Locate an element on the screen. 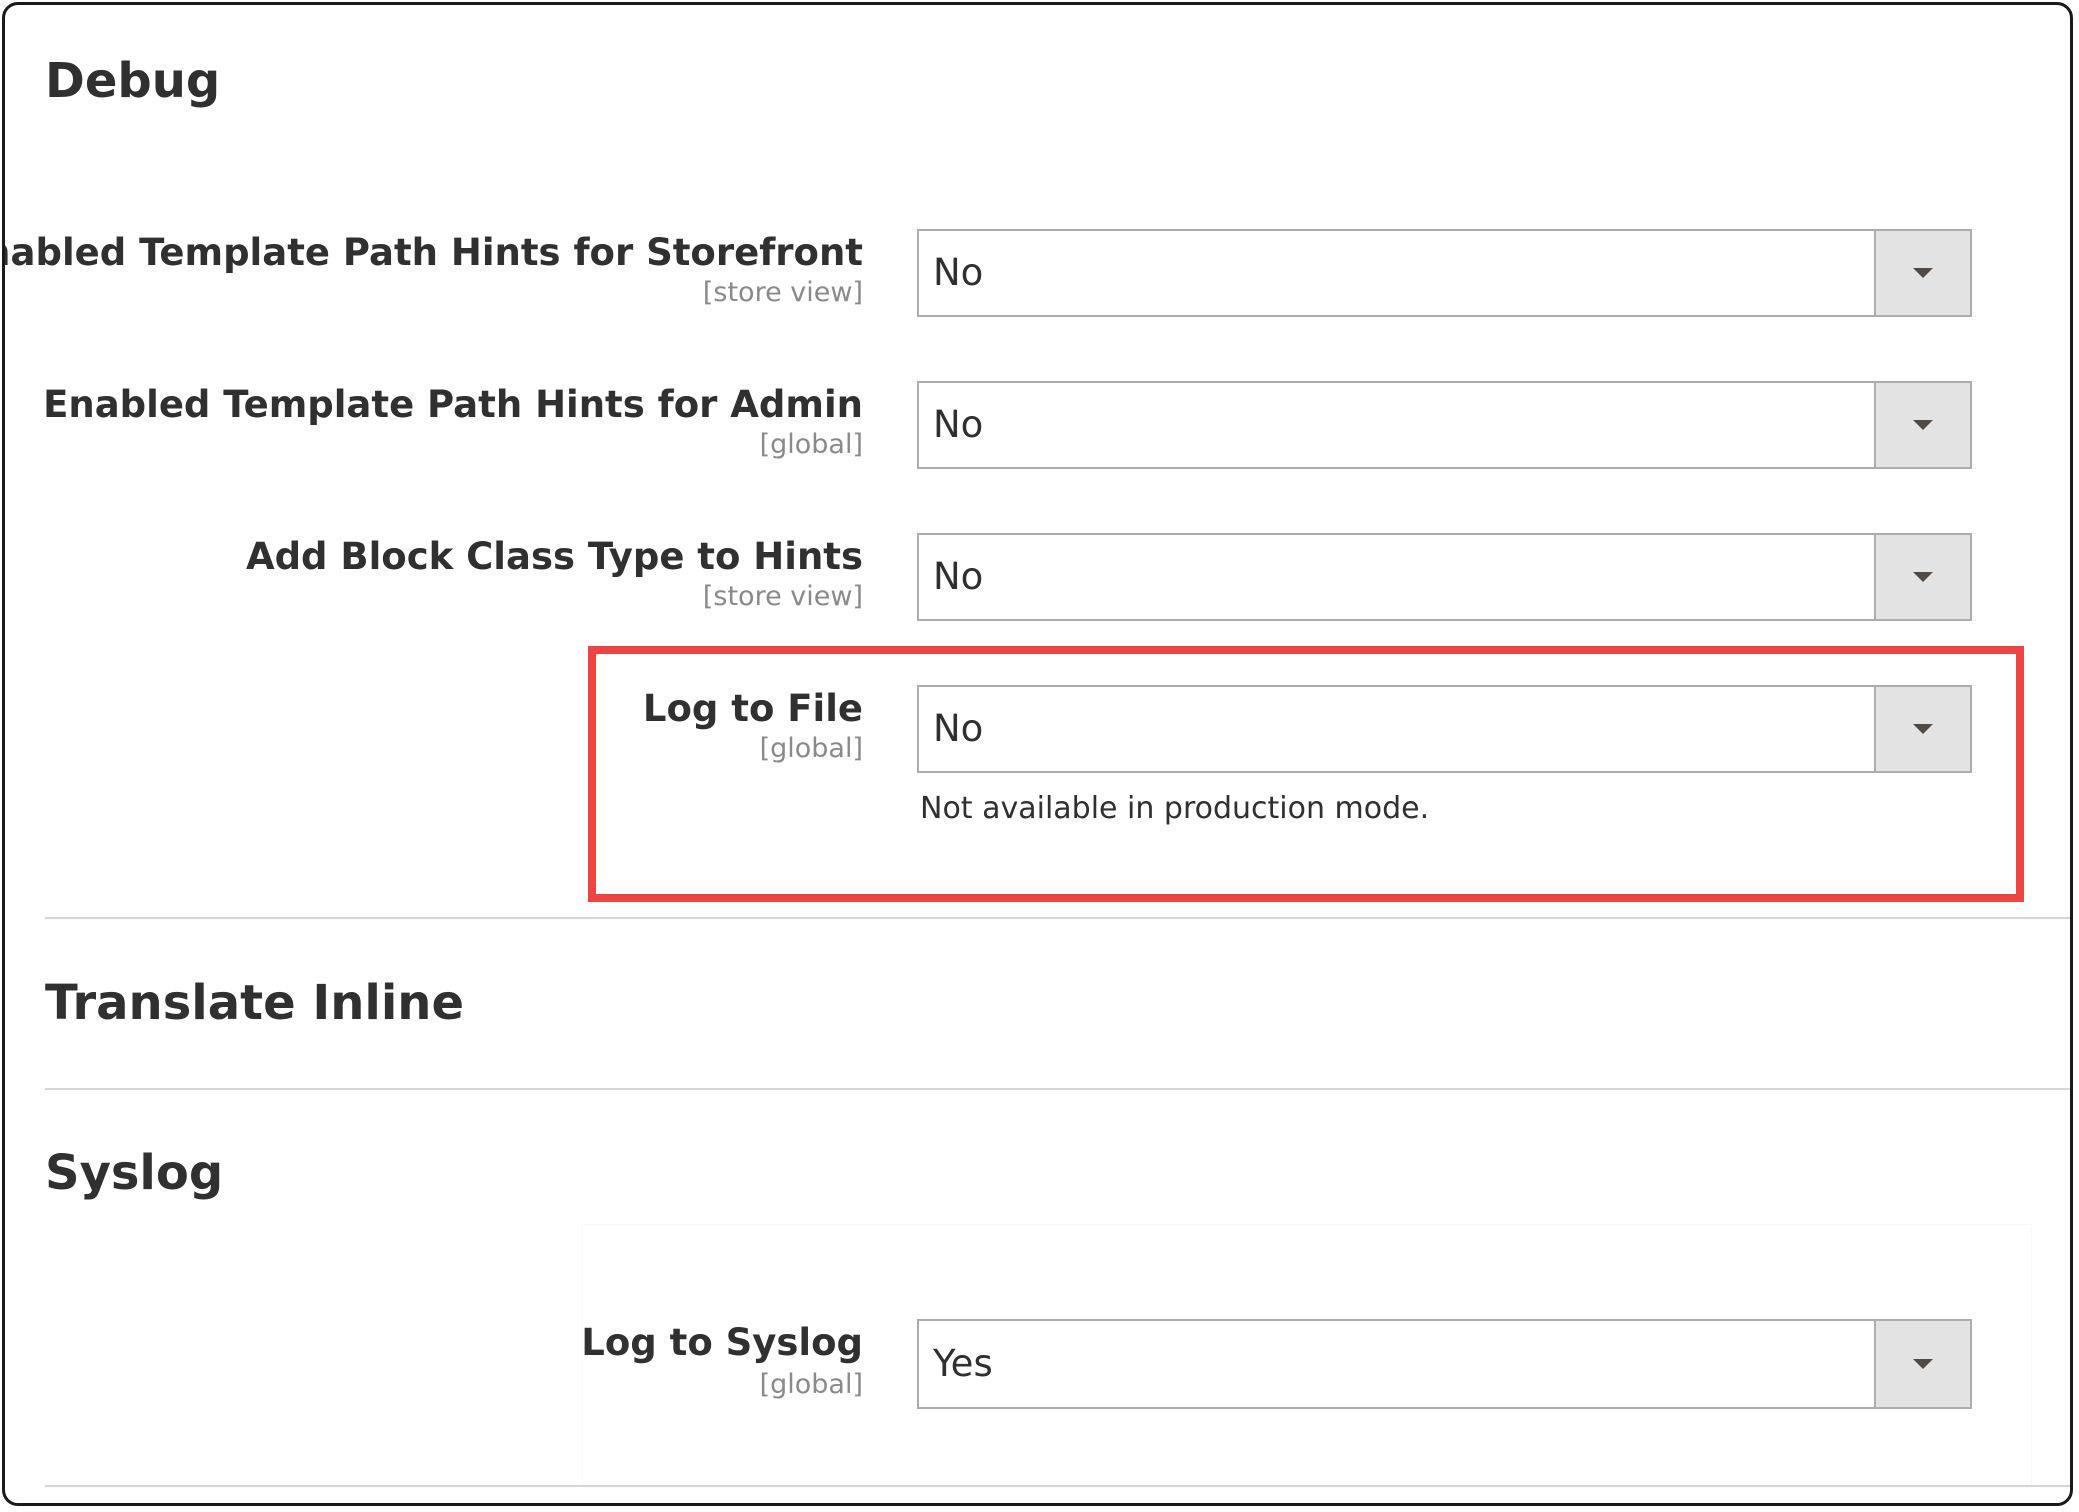  log-to-syslog-select: Yes is located at coordinates (1444, 1364).